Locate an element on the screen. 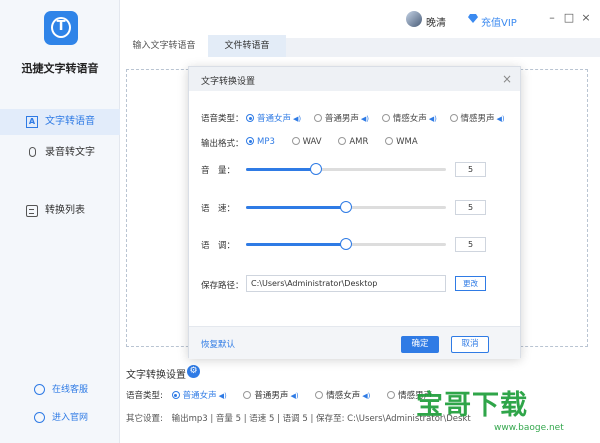 Image resolution: width=600 pixels, height=443 pixels. pitch-label: 语 调： is located at coordinates (218, 246).